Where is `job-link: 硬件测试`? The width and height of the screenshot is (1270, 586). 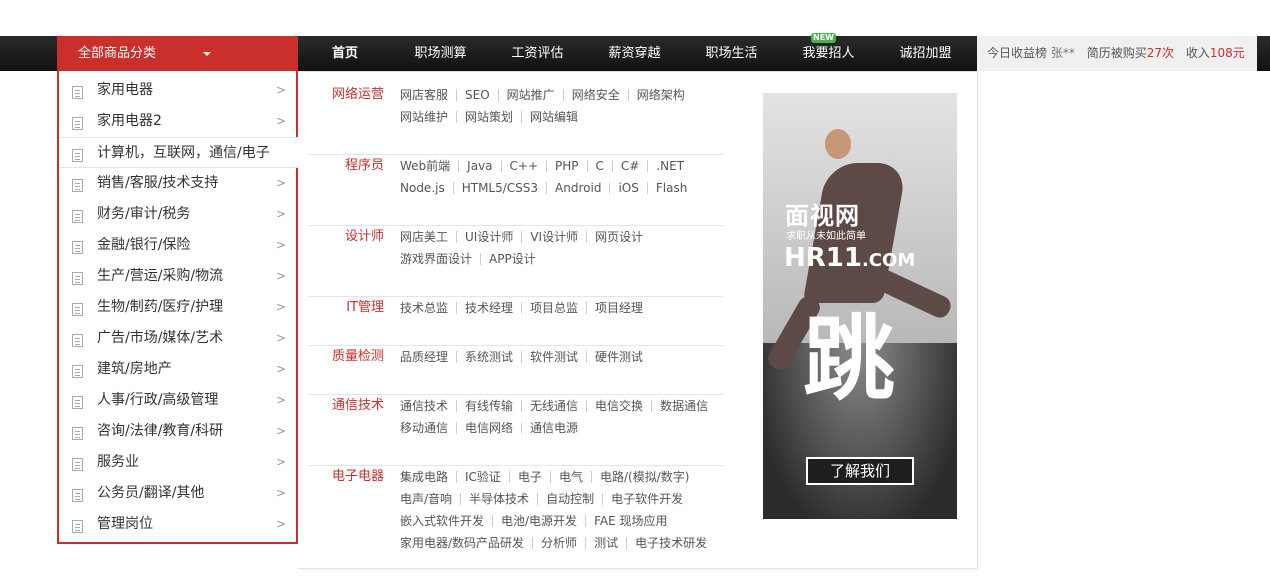 job-link: 硬件测试 is located at coordinates (618, 357).